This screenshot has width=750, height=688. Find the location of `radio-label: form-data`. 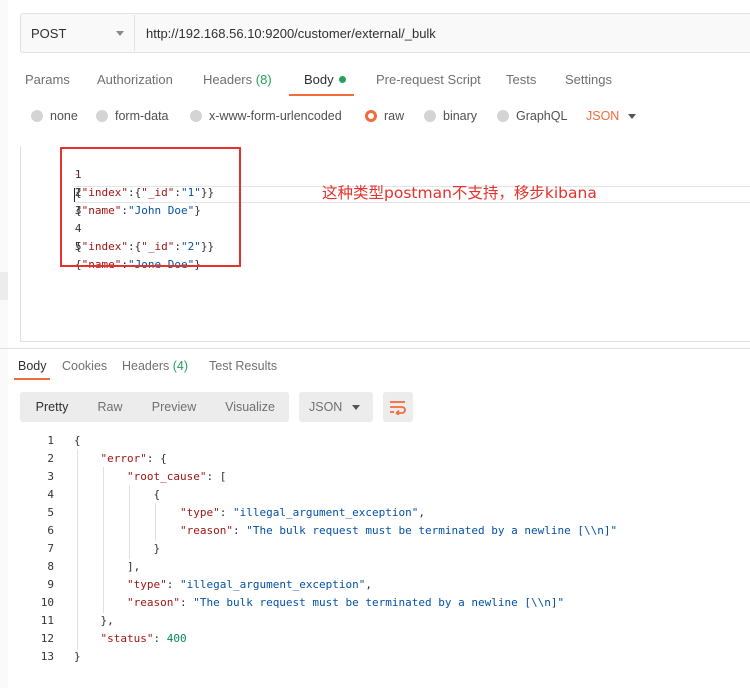

radio-label: form-data is located at coordinates (142, 116).